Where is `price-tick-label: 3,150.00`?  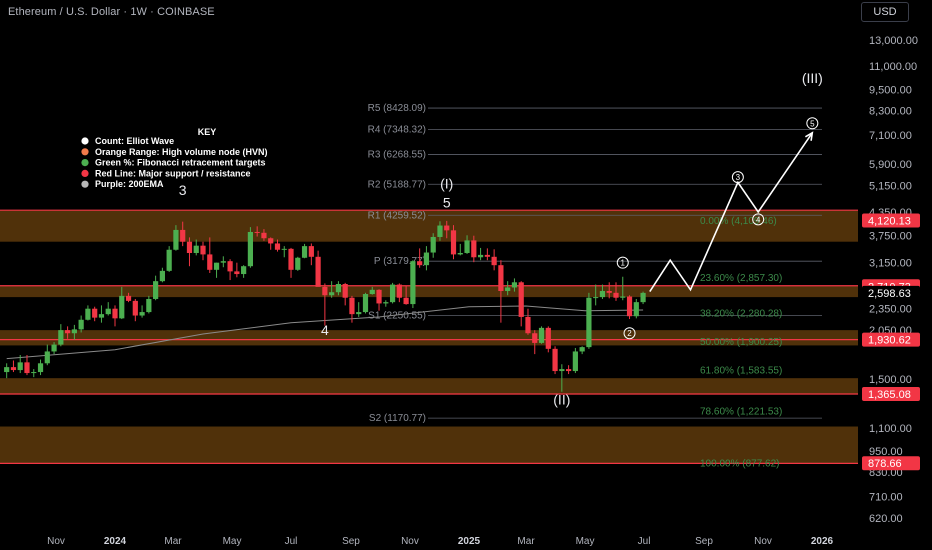 price-tick-label: 3,150.00 is located at coordinates (890, 264).